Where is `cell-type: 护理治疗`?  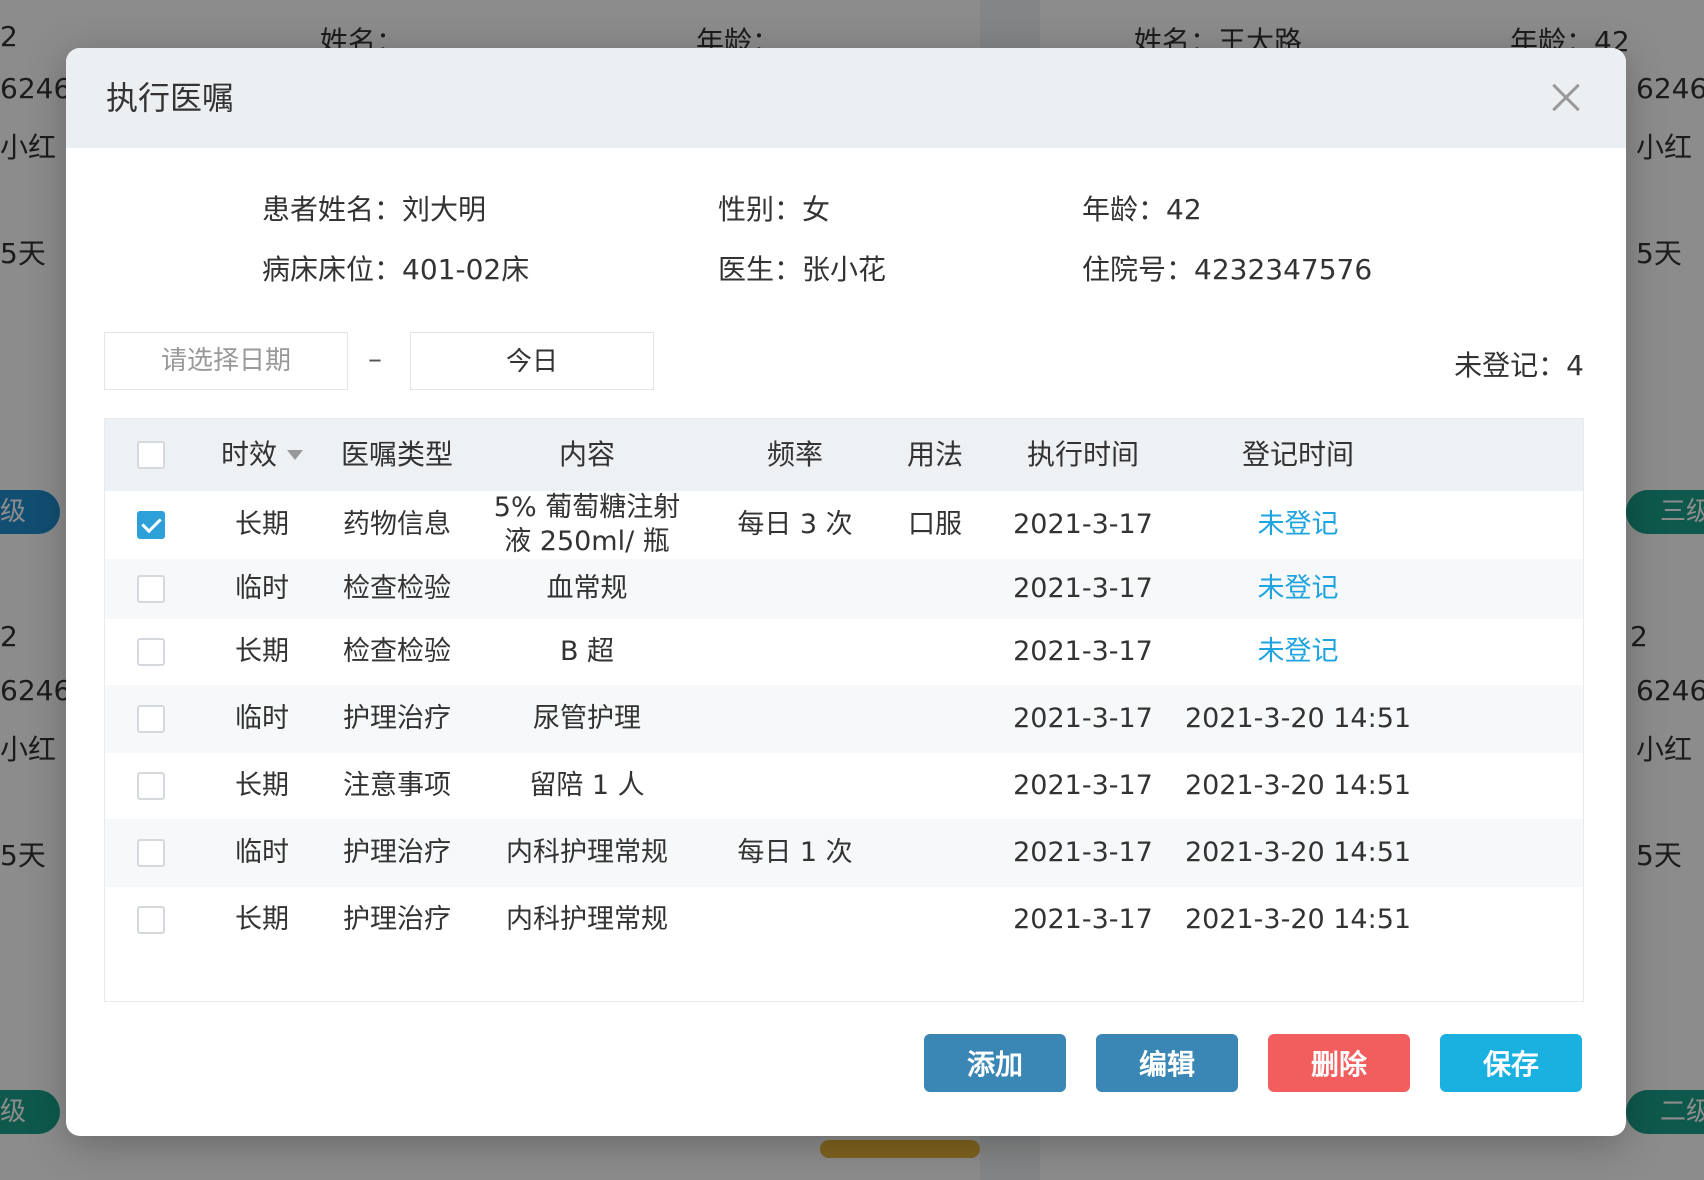 cell-type: 护理治疗 is located at coordinates (397, 853).